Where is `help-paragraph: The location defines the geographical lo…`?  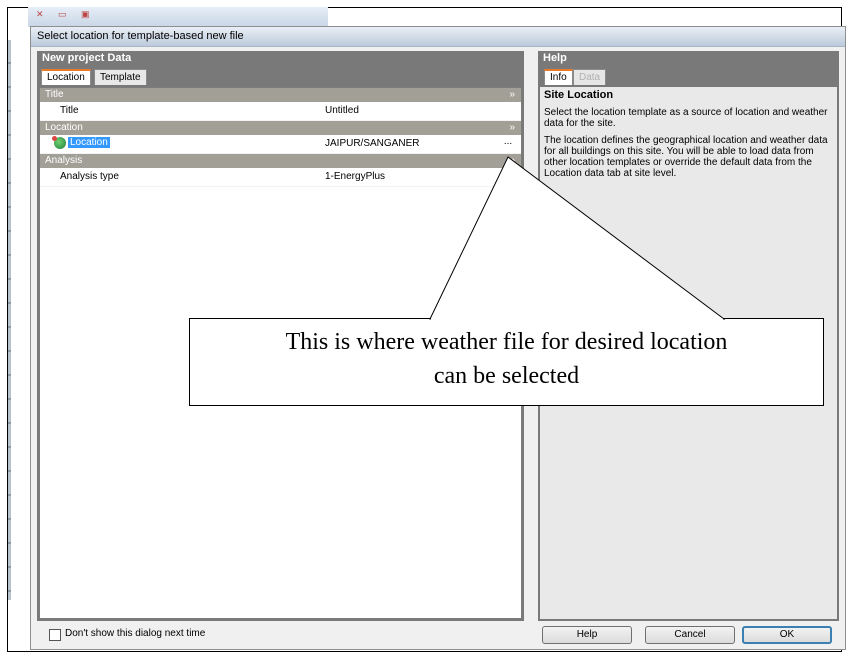
help-paragraph: The location defines the geographical lo… is located at coordinates (686, 157).